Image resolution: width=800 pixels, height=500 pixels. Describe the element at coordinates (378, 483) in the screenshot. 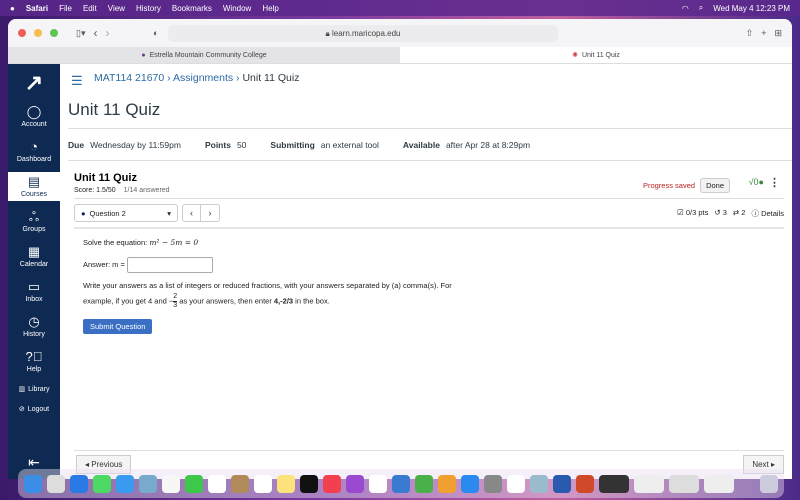

I see `news-icon` at that location.